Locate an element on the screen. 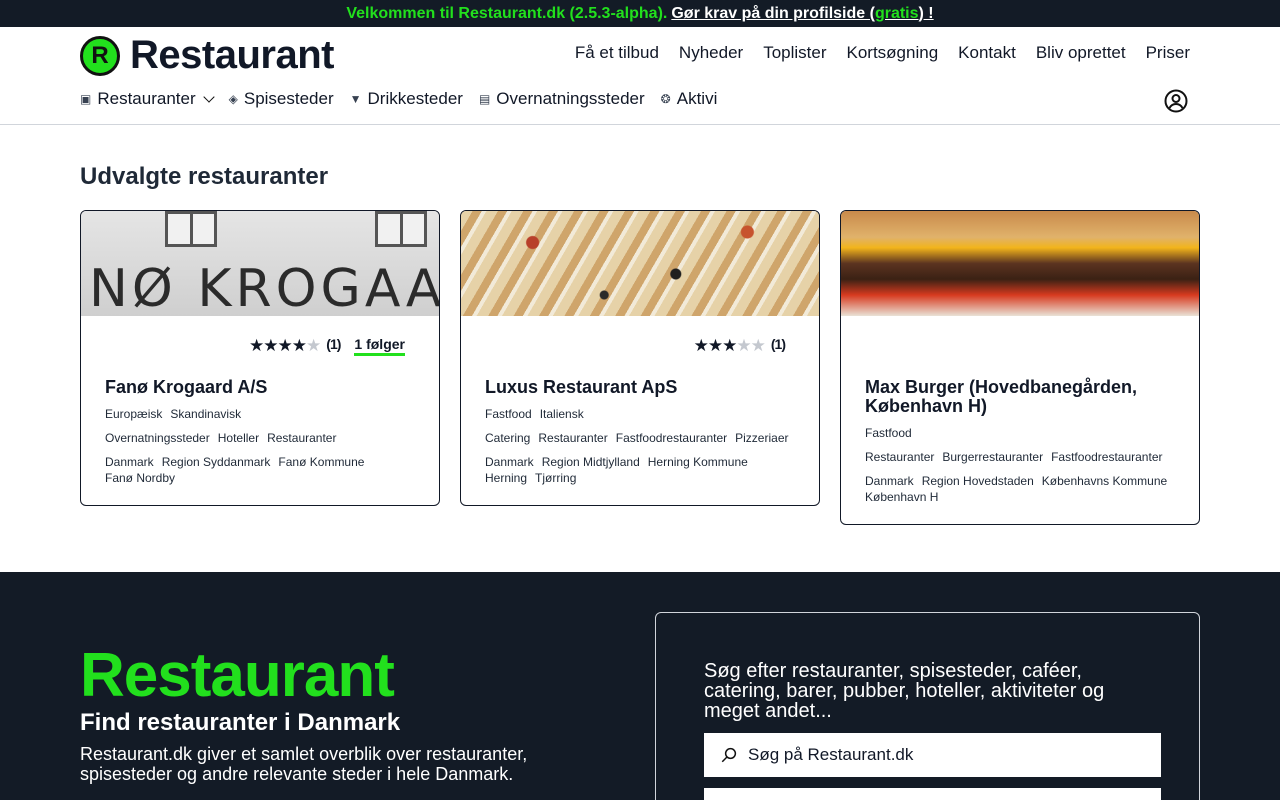 This screenshot has height=800, width=1280. tag: Region Hovedstaden is located at coordinates (978, 481).